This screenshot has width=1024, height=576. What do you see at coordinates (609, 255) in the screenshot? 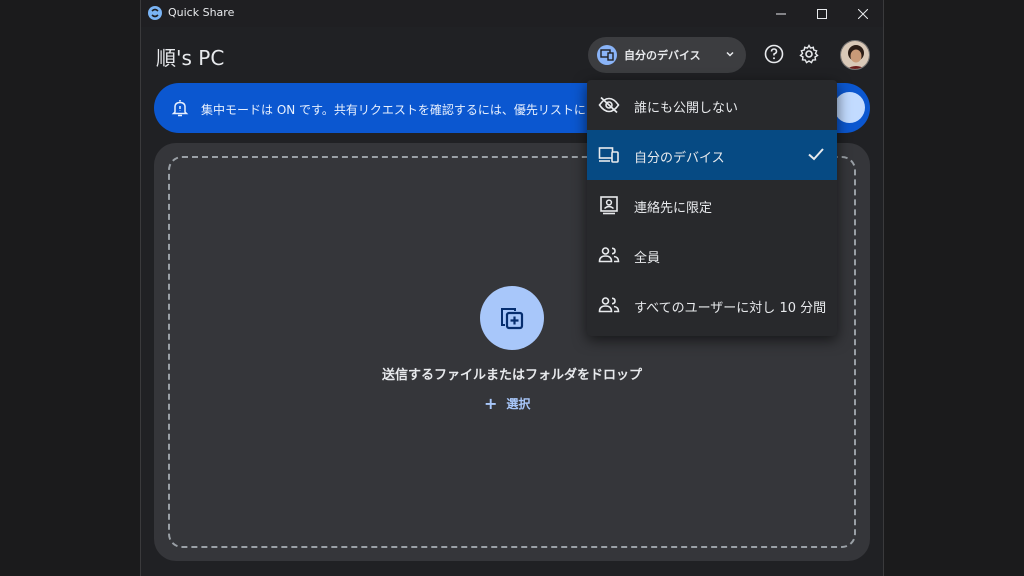
I see `people-icon` at bounding box center [609, 255].